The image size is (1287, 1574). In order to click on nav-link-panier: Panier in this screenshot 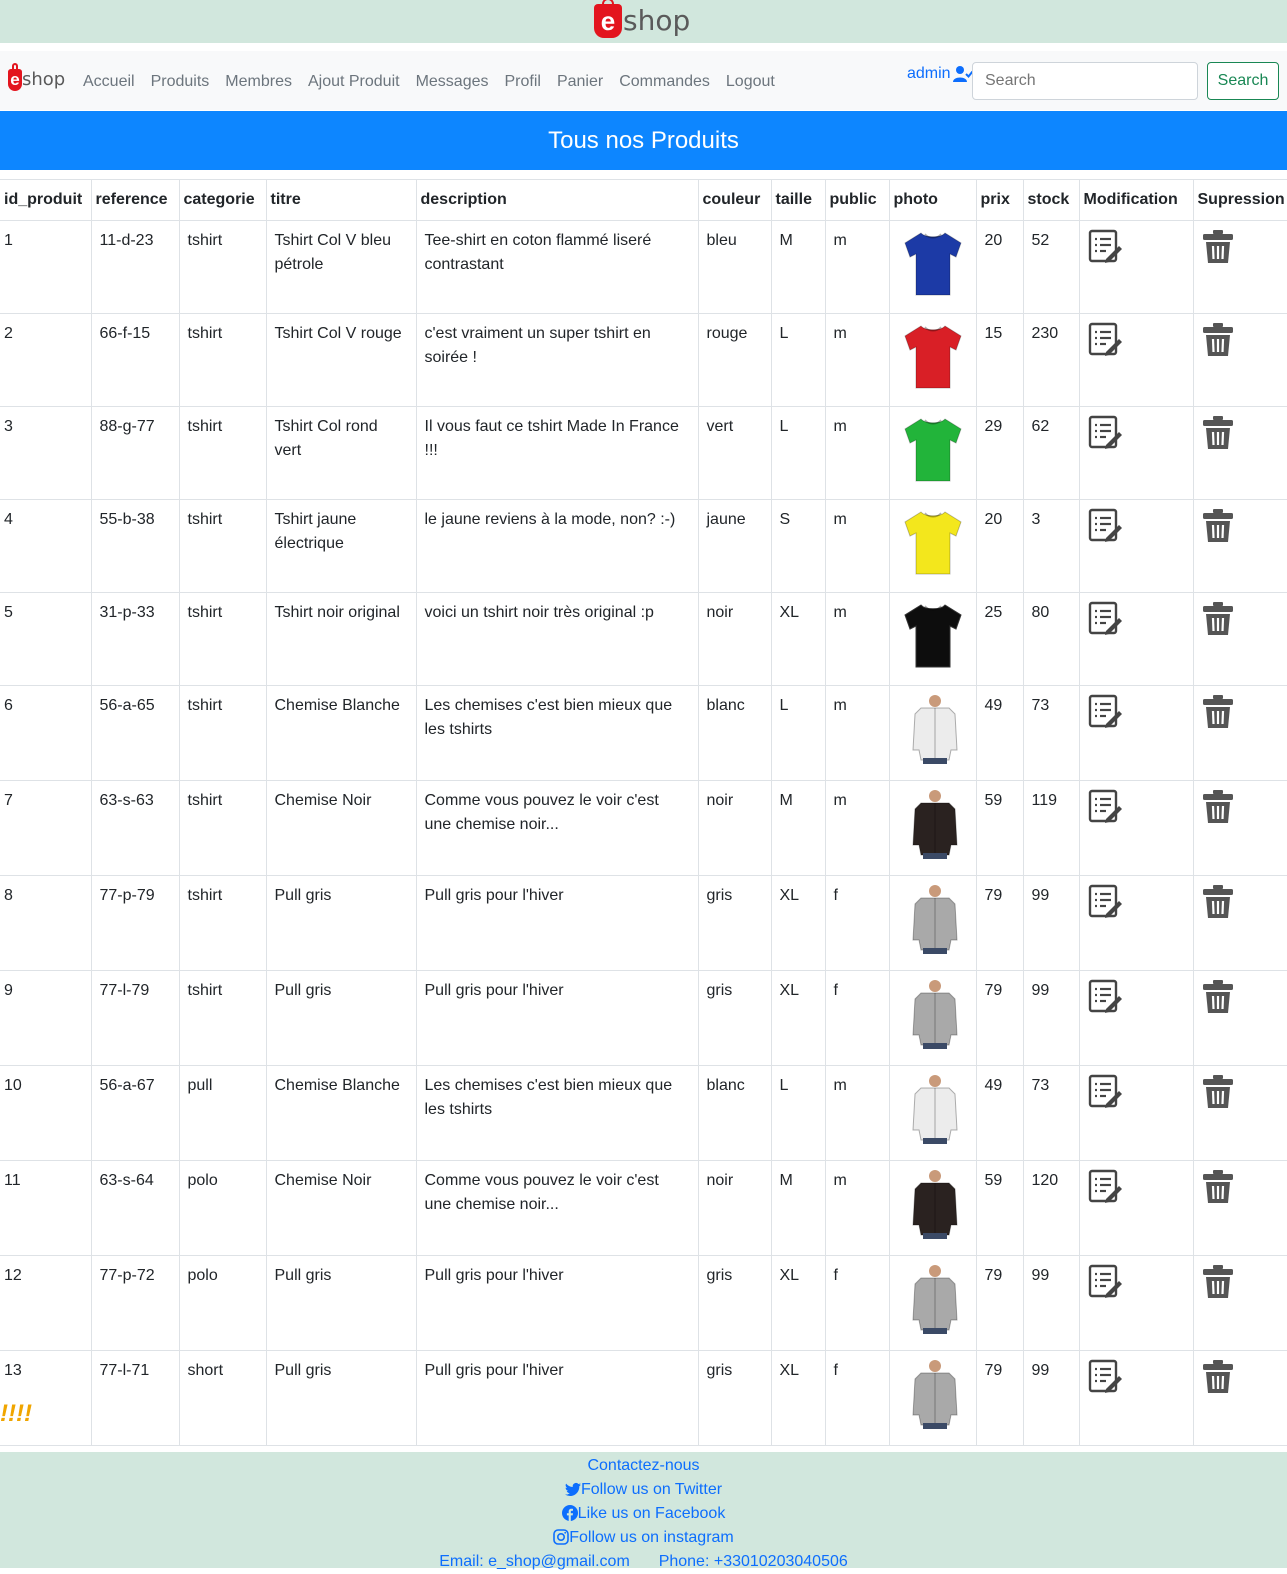, I will do `click(580, 82)`.